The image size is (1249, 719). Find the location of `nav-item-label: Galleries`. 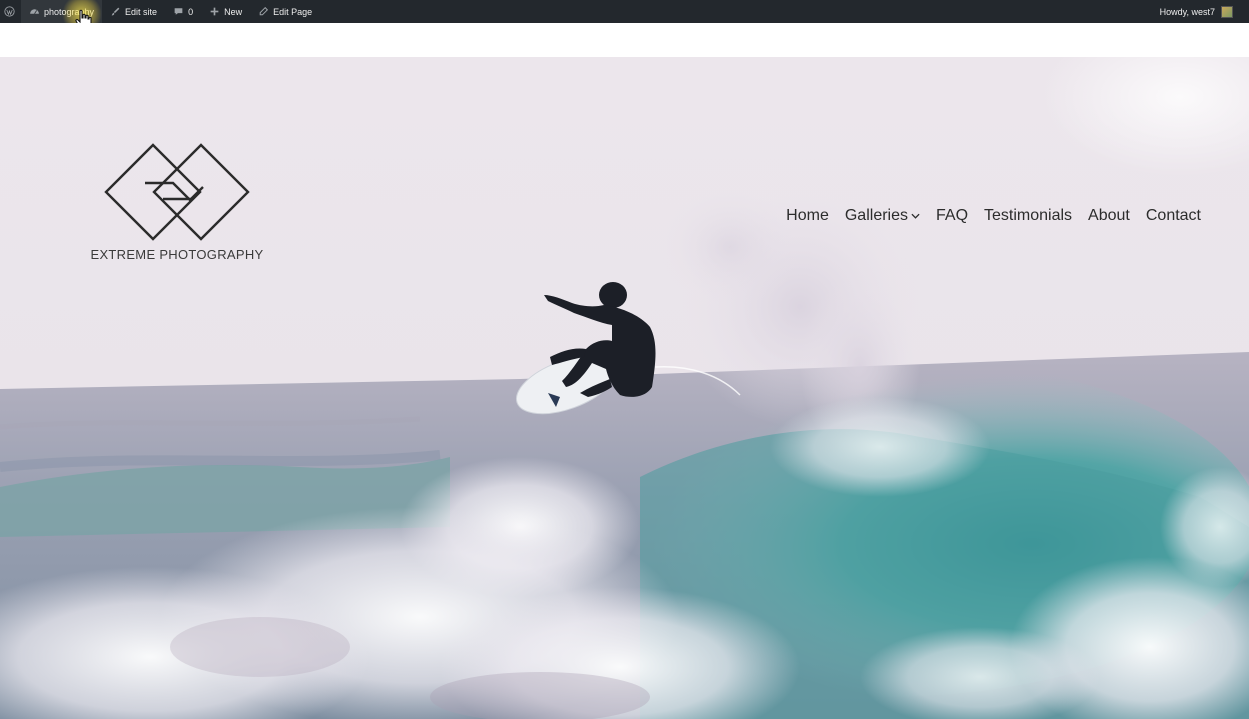

nav-item-label: Galleries is located at coordinates (876, 215).